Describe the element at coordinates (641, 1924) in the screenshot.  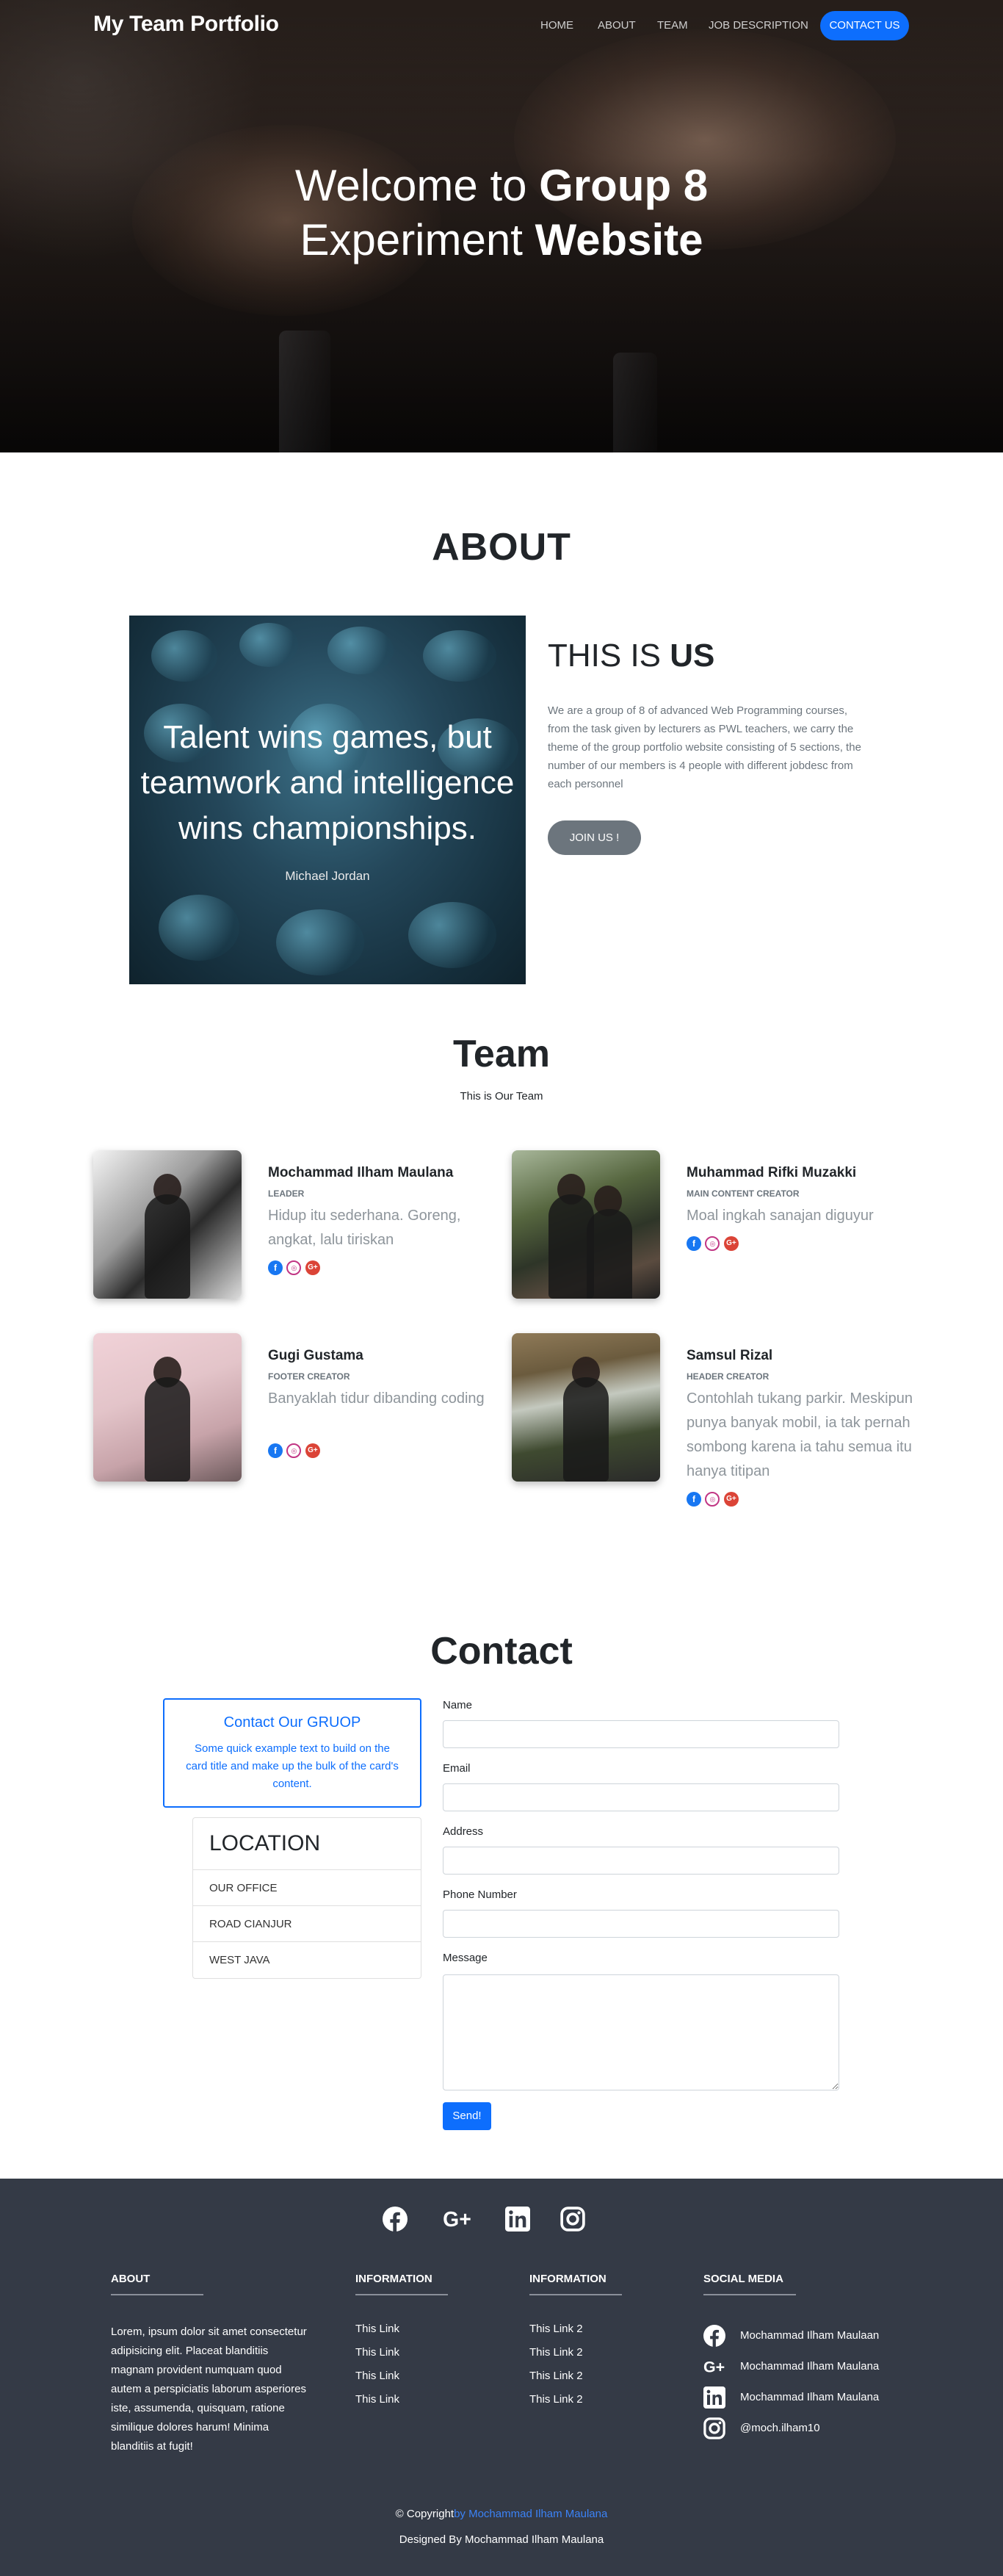
I see `phone-field` at that location.